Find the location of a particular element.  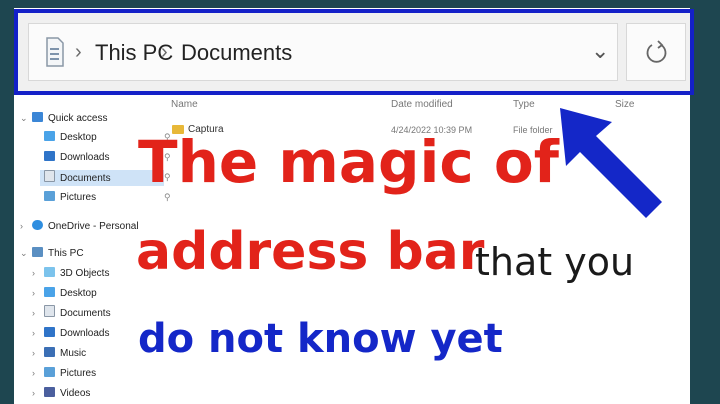

nav-this-pc: ⌄ This PC is located at coordinates (52, 253).